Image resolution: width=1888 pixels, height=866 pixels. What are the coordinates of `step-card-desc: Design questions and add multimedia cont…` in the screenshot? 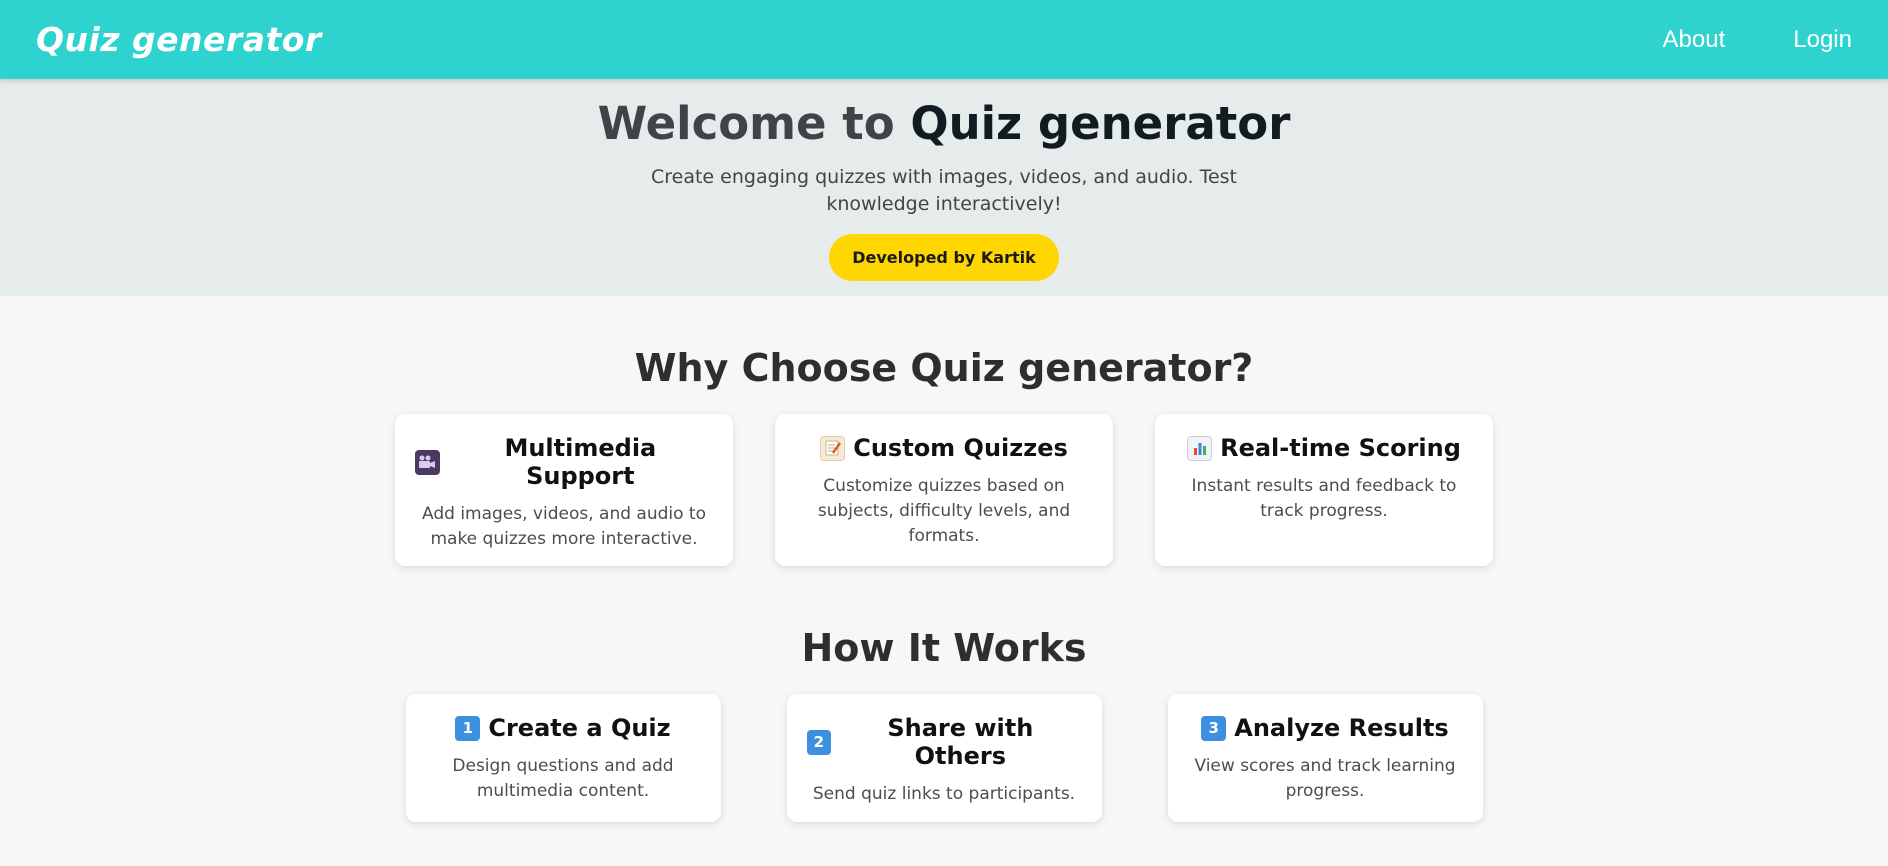 It's located at (563, 778).